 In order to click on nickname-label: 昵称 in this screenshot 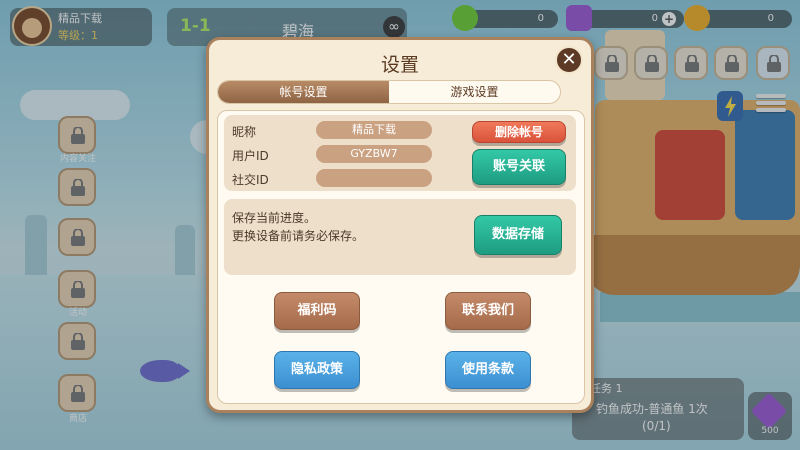, I will do `click(244, 132)`.